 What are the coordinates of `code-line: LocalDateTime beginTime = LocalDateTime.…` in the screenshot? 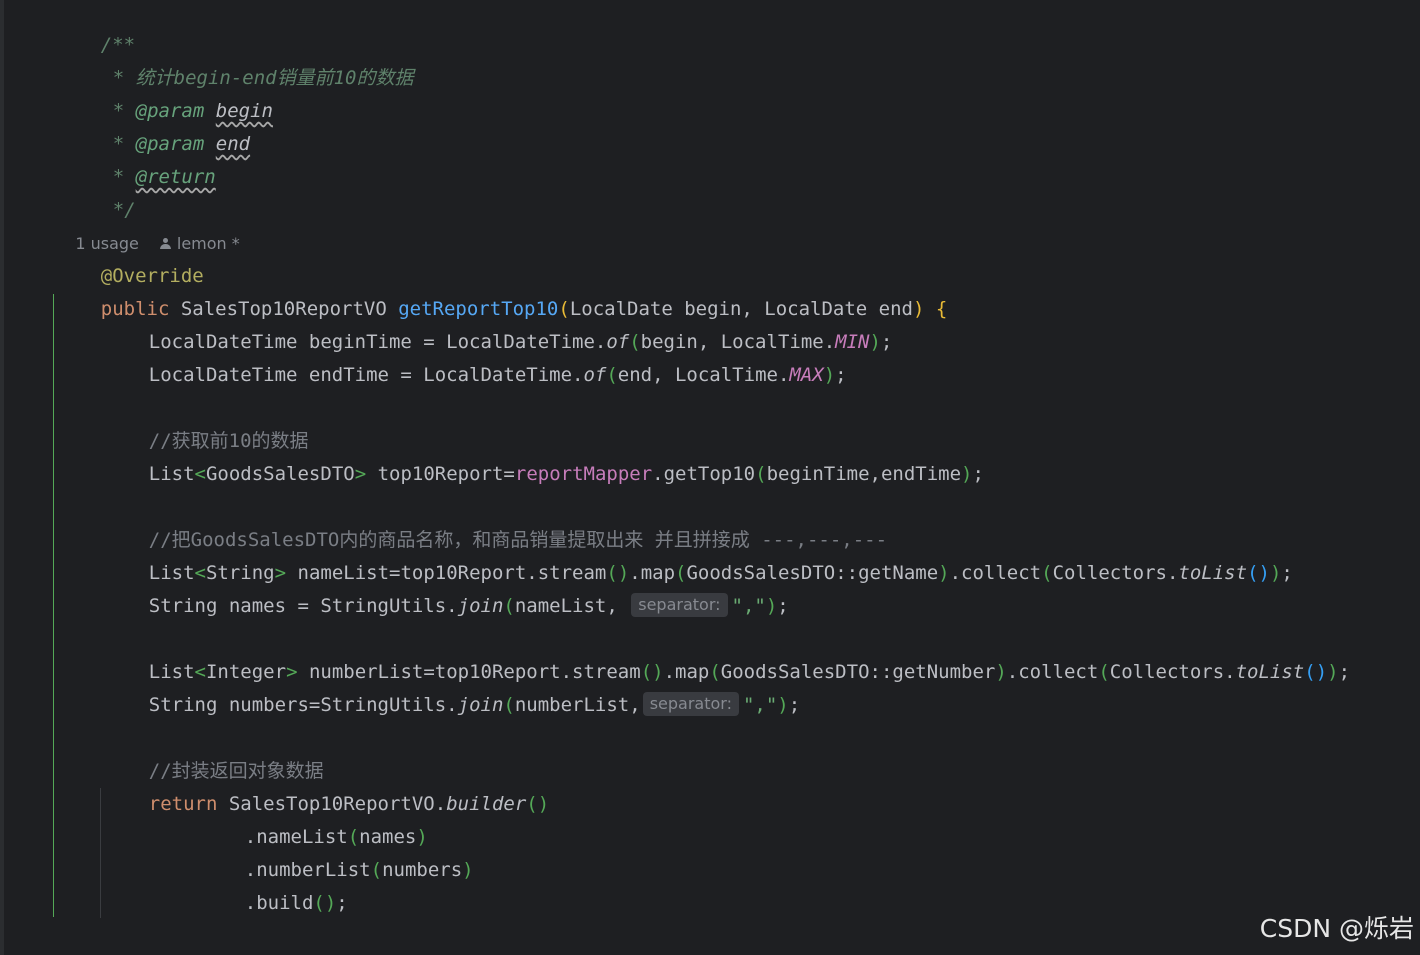 It's located at (520, 342).